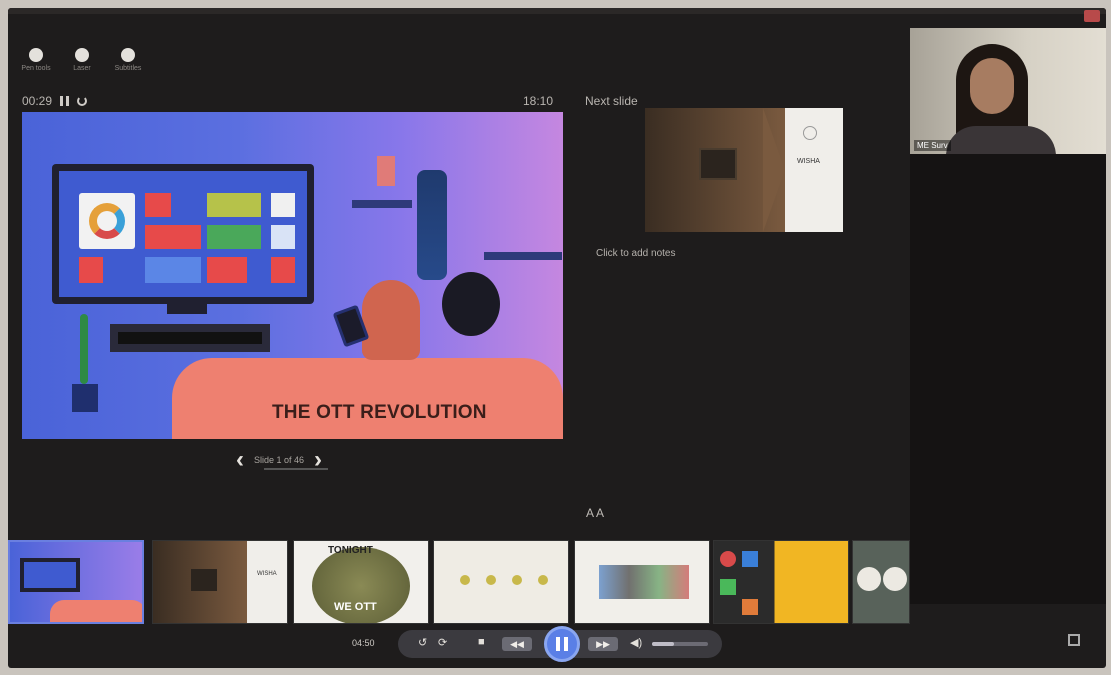 This screenshot has width=1111, height=675. Describe the element at coordinates (379, 412) in the screenshot. I see `slide-title: THE OTT REVOLUTION` at that location.